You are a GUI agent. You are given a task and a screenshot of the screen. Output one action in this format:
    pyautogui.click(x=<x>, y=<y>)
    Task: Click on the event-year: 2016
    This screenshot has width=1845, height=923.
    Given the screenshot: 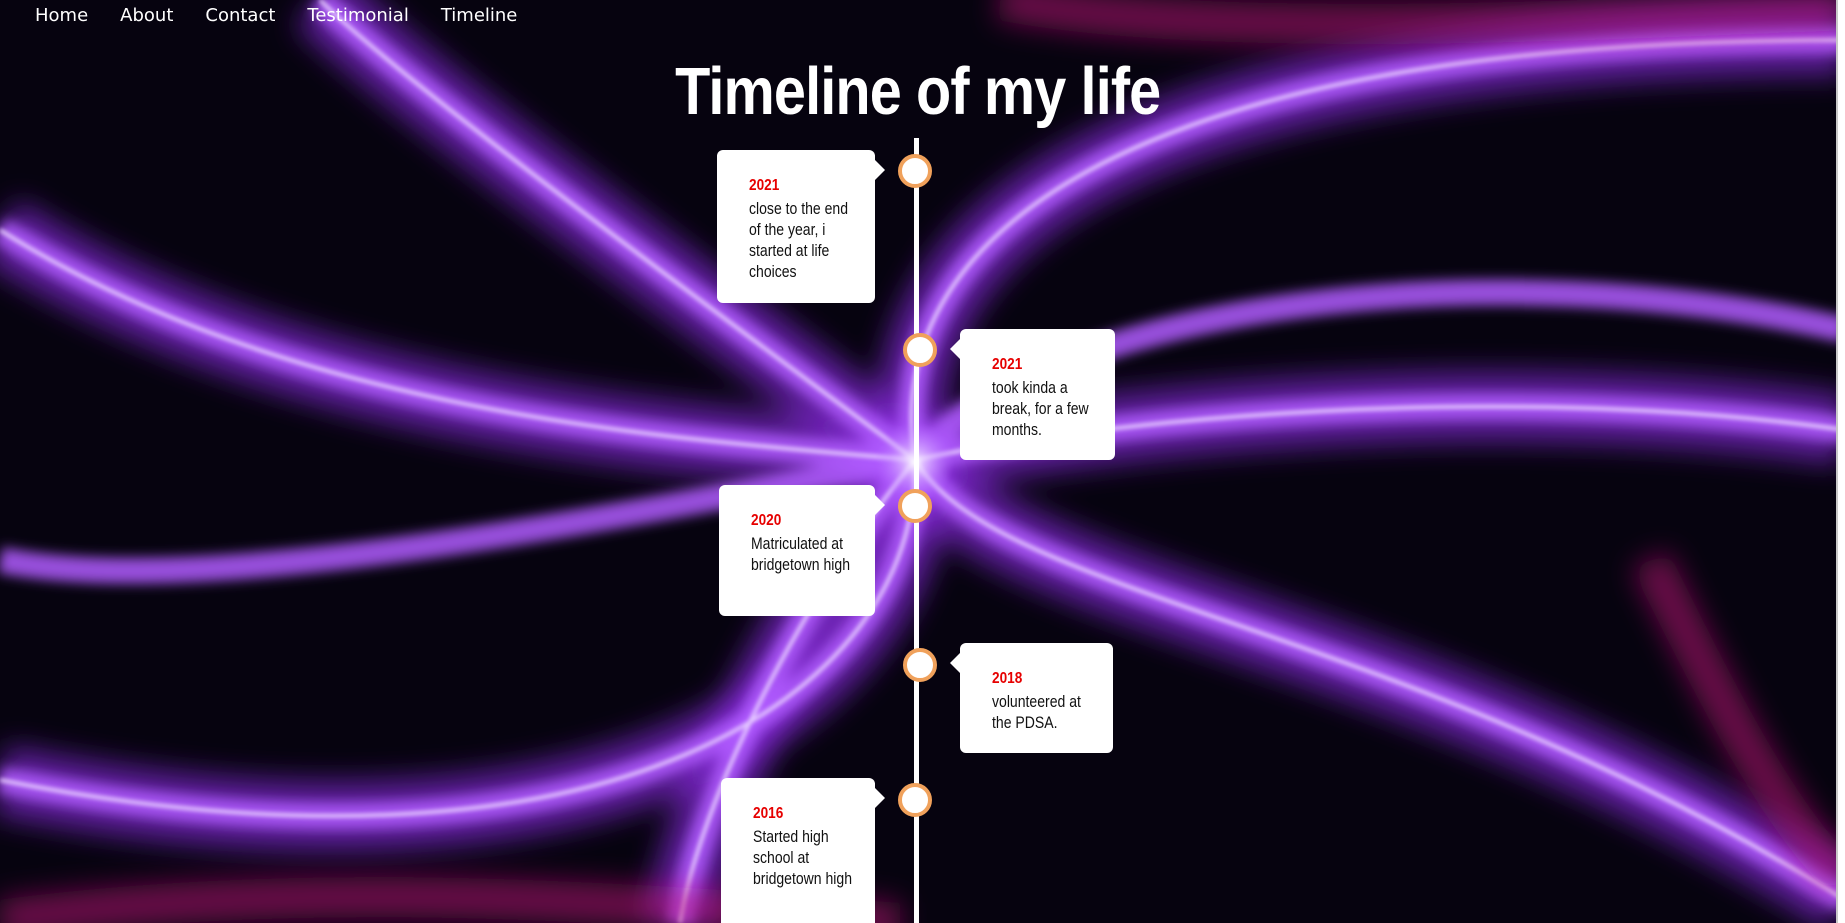 What is the action you would take?
    pyautogui.click(x=768, y=813)
    